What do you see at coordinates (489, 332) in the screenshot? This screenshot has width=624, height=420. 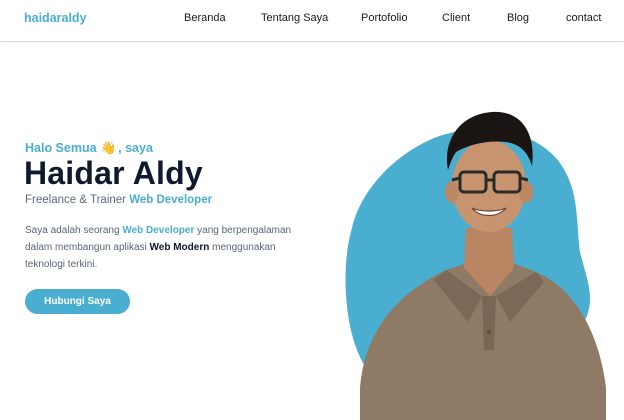 I see `shirt-button` at bounding box center [489, 332].